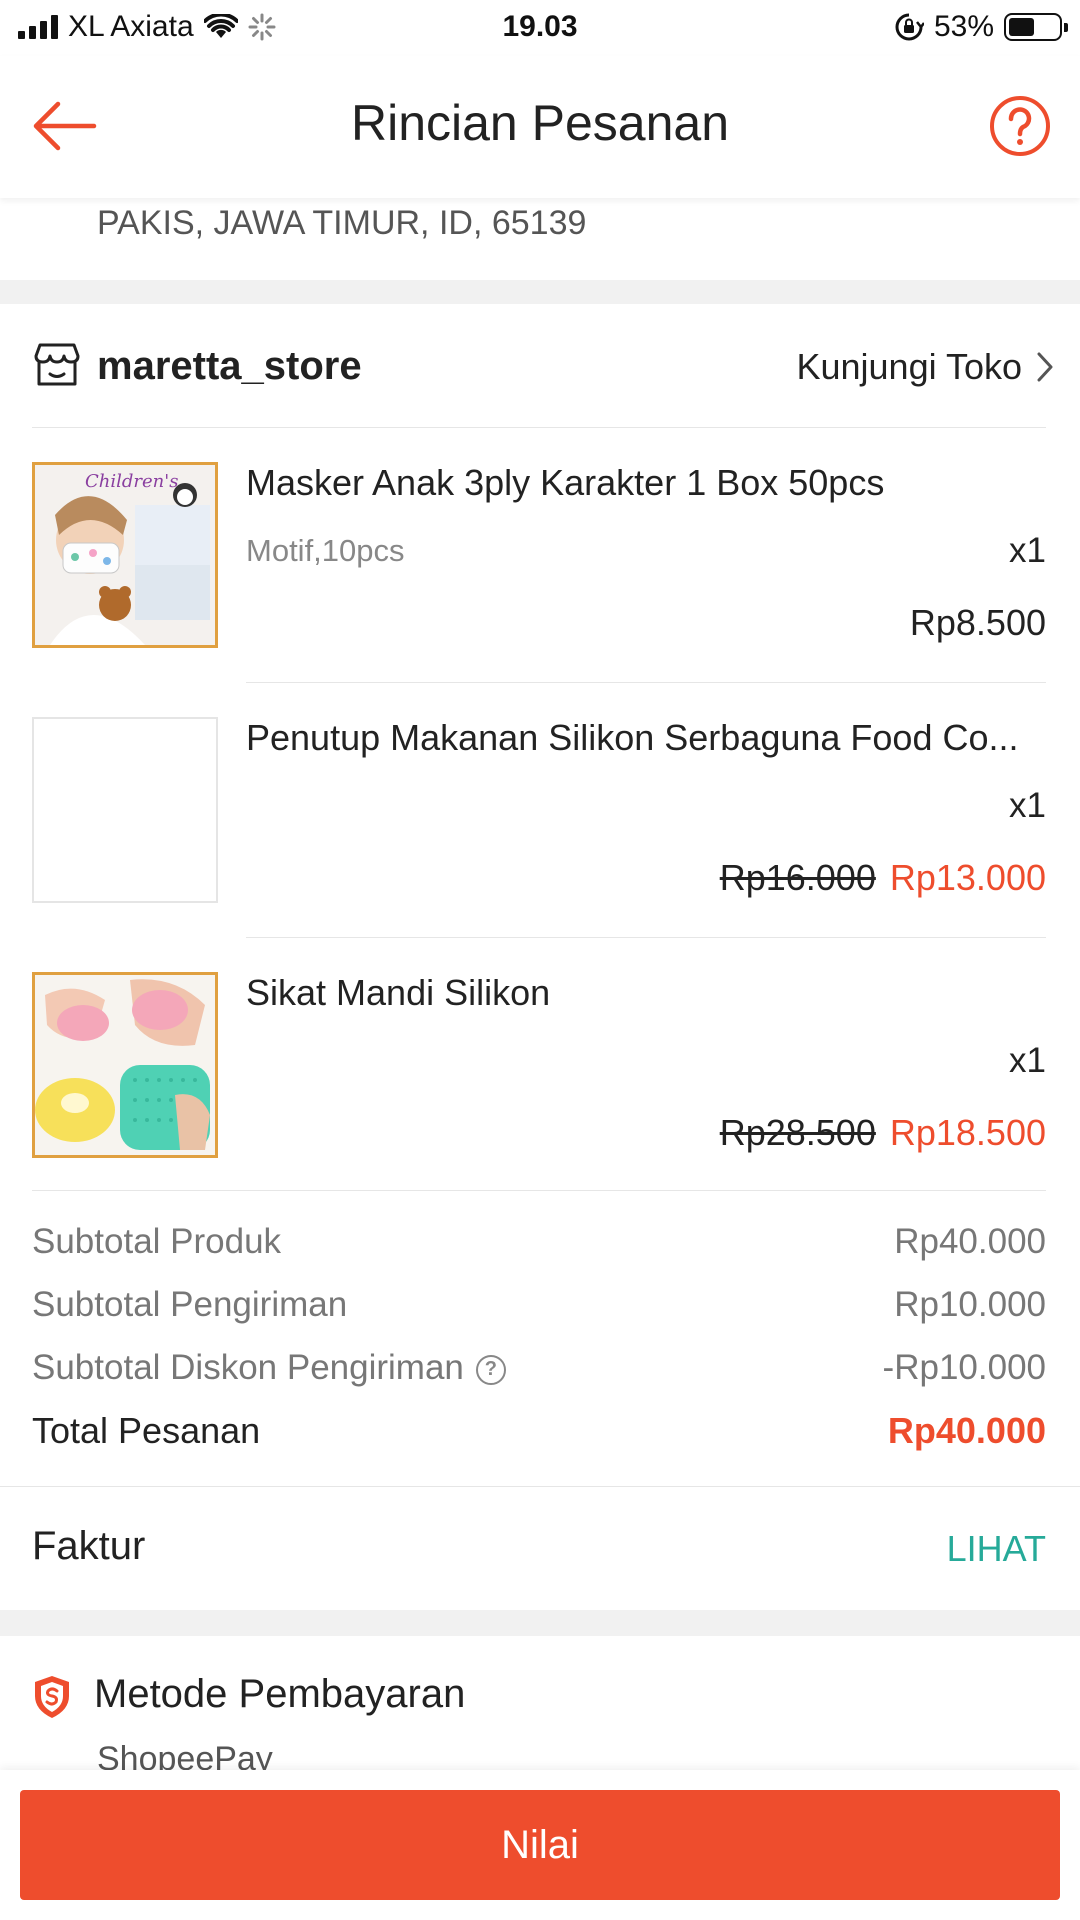 Image resolution: width=1080 pixels, height=1920 pixels. I want to click on address-line: PAKIS, JAWA TIMUR, ID, 65139, so click(342, 223).